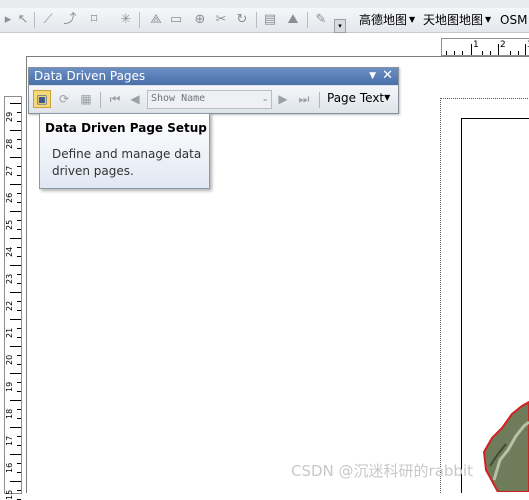  Describe the element at coordinates (70, 20) in the screenshot. I see `curve-tool-icon: ⤴` at that location.